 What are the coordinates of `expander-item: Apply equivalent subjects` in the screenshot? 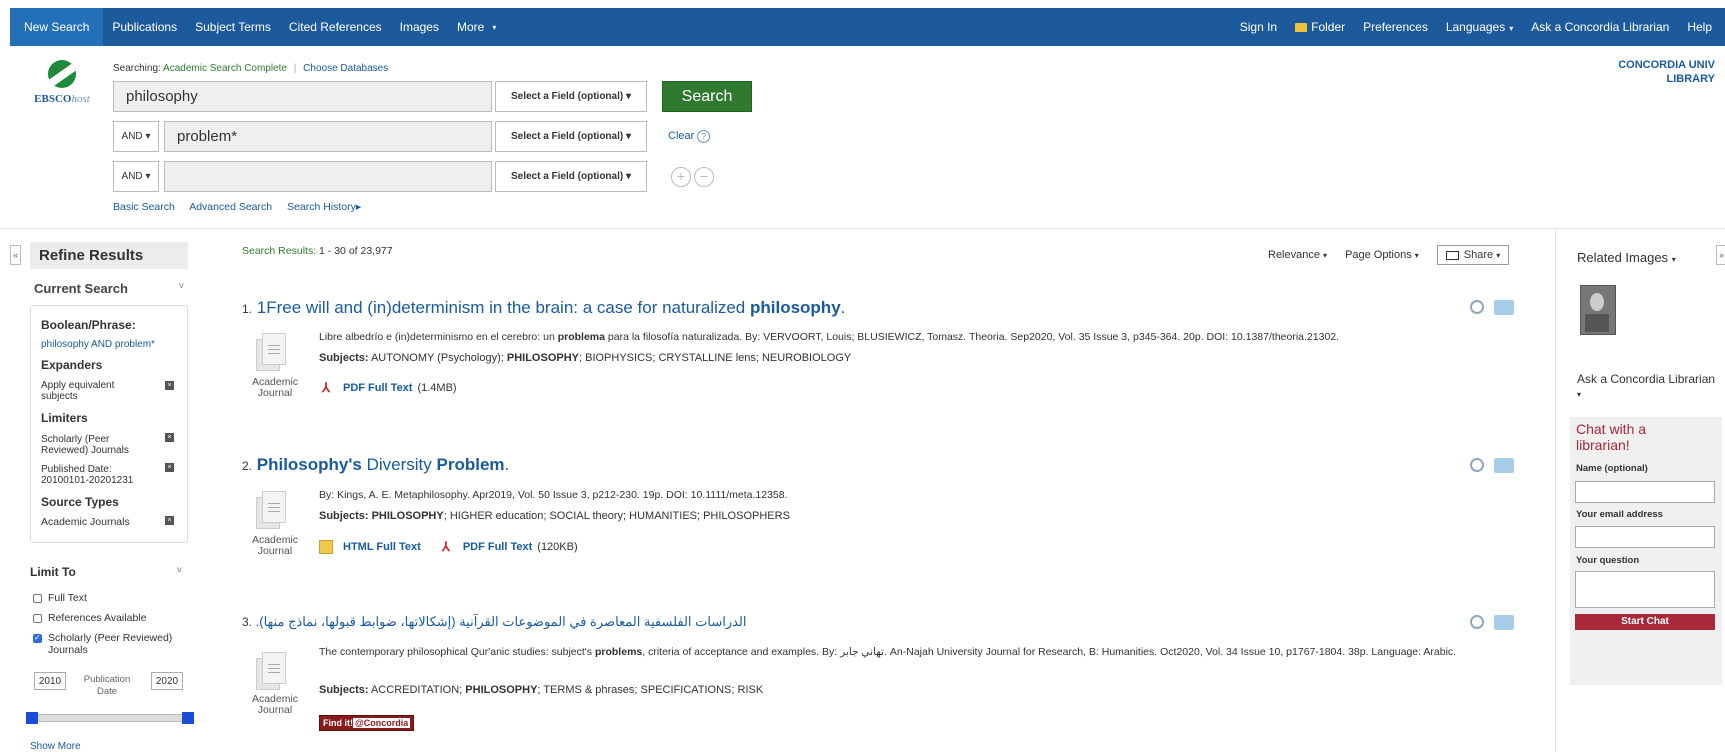 It's located at (78, 391).